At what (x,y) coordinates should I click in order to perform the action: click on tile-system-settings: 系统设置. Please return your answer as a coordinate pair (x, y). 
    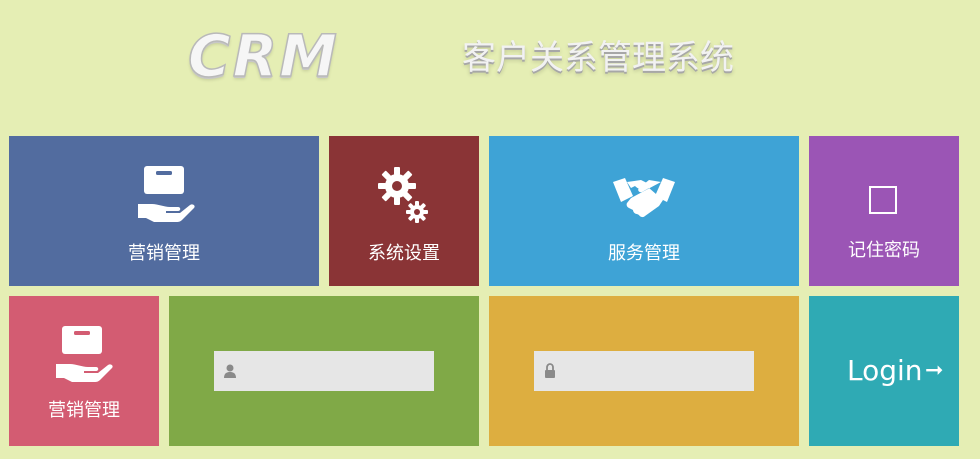
    Looking at the image, I should click on (404, 211).